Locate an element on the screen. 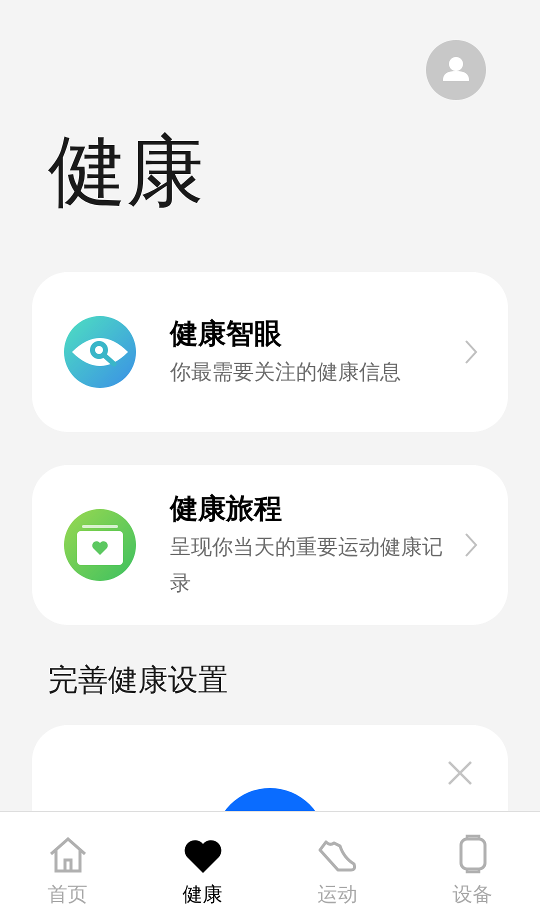 Image resolution: width=540 pixels, height=924 pixels. watch-icon is located at coordinates (472, 854).